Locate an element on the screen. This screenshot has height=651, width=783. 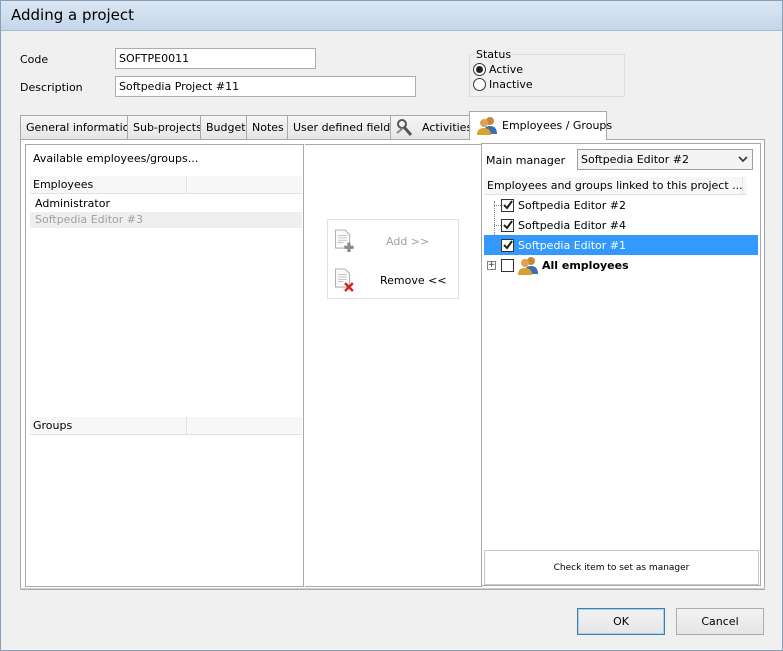
window-title: Adding a project is located at coordinates (391, 16).